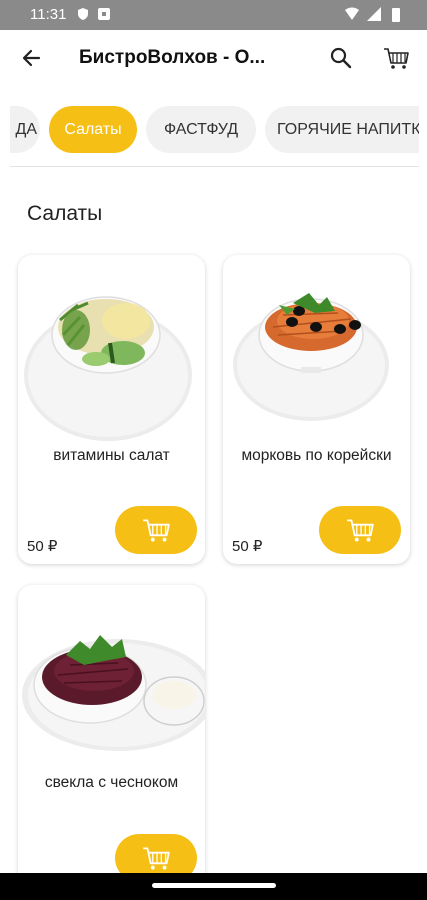  What do you see at coordinates (316, 455) in the screenshot?
I see `product-name: морковь по корейски` at bounding box center [316, 455].